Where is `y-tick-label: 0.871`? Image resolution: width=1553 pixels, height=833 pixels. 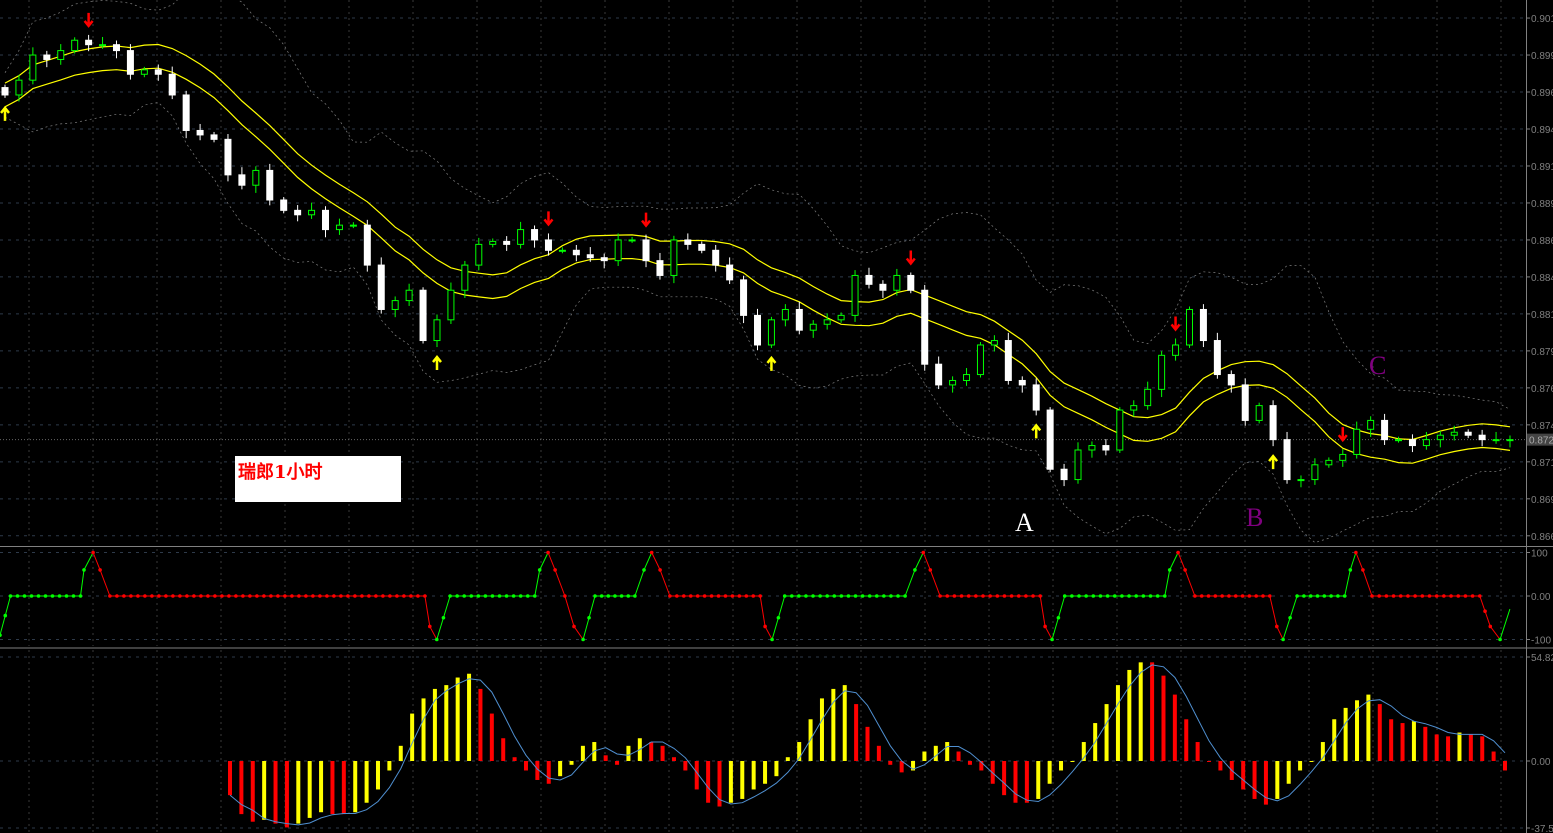
y-tick-label: 0.871 is located at coordinates (1542, 463).